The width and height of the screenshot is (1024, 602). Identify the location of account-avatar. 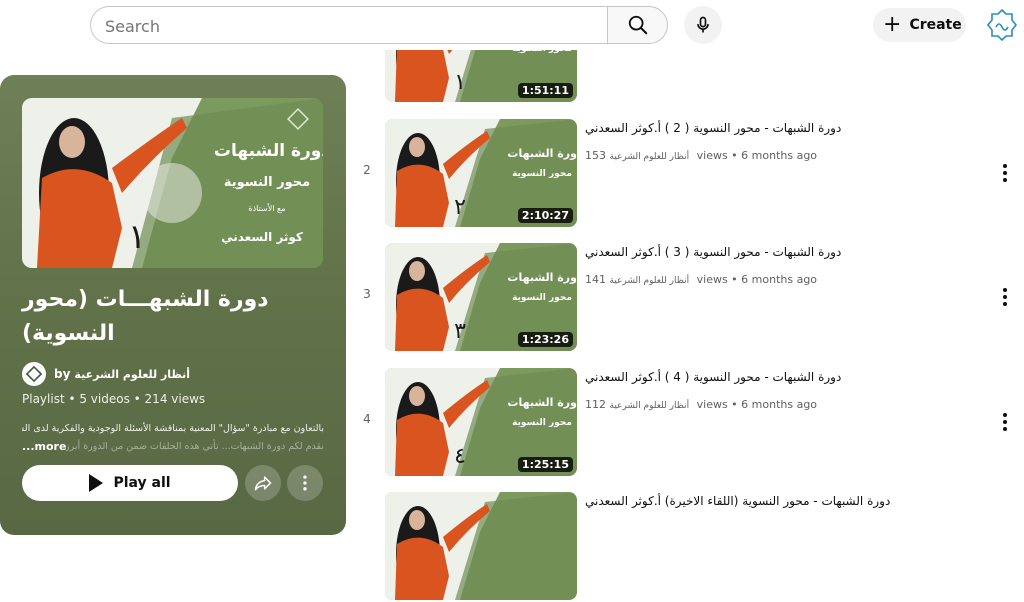
(1002, 25).